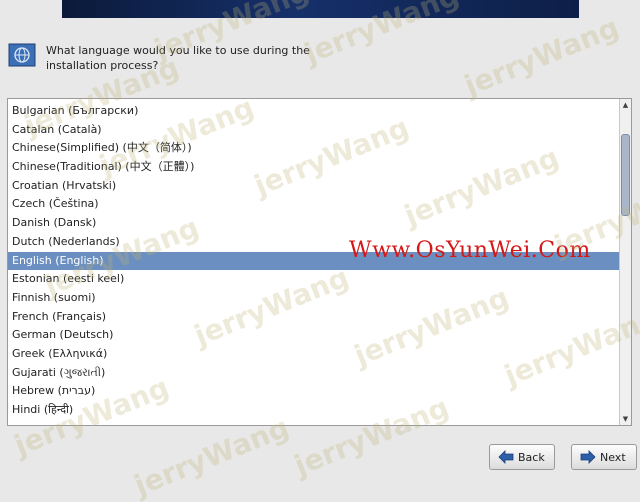 This screenshot has width=640, height=502. I want to click on language-option: Gujarati (ગુજરાતી), so click(314, 373).